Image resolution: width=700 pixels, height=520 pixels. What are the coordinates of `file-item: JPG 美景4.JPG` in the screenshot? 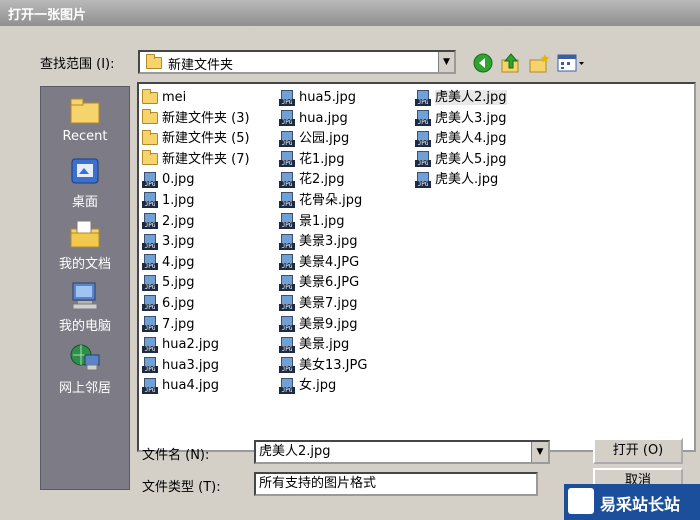 It's located at (323, 263).